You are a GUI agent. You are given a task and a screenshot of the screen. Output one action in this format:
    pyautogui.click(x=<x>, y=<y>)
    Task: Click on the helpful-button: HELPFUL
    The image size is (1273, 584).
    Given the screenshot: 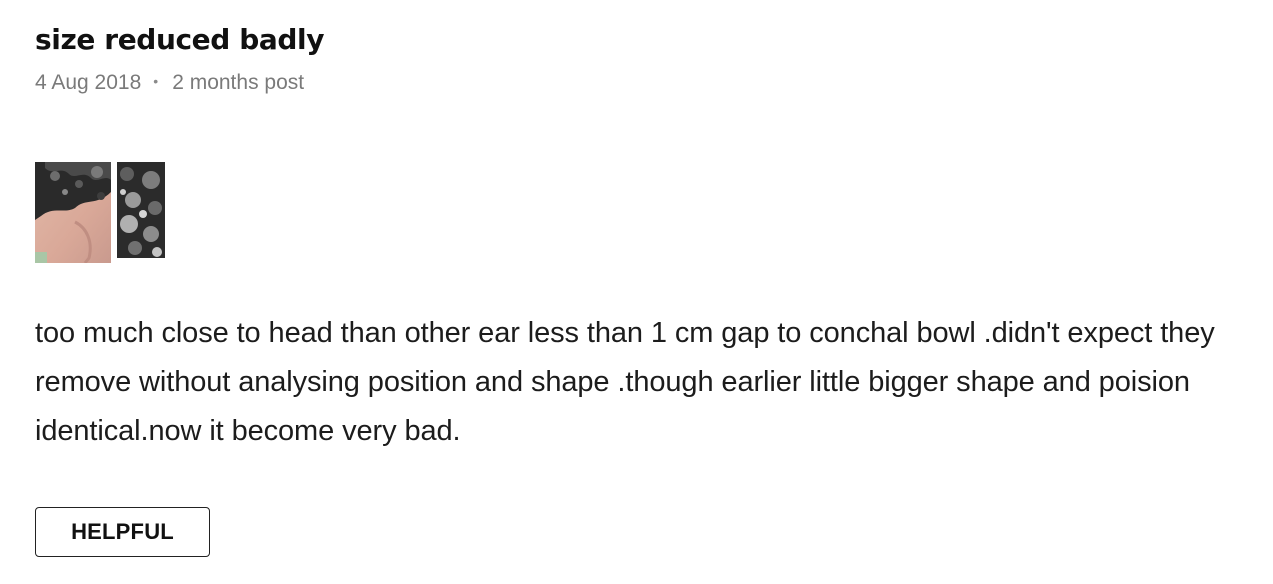 What is the action you would take?
    pyautogui.click(x=122, y=532)
    